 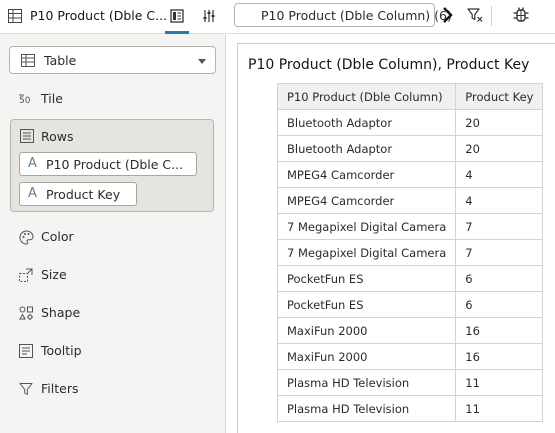 I want to click on grammar-icon, so click(x=177, y=17).